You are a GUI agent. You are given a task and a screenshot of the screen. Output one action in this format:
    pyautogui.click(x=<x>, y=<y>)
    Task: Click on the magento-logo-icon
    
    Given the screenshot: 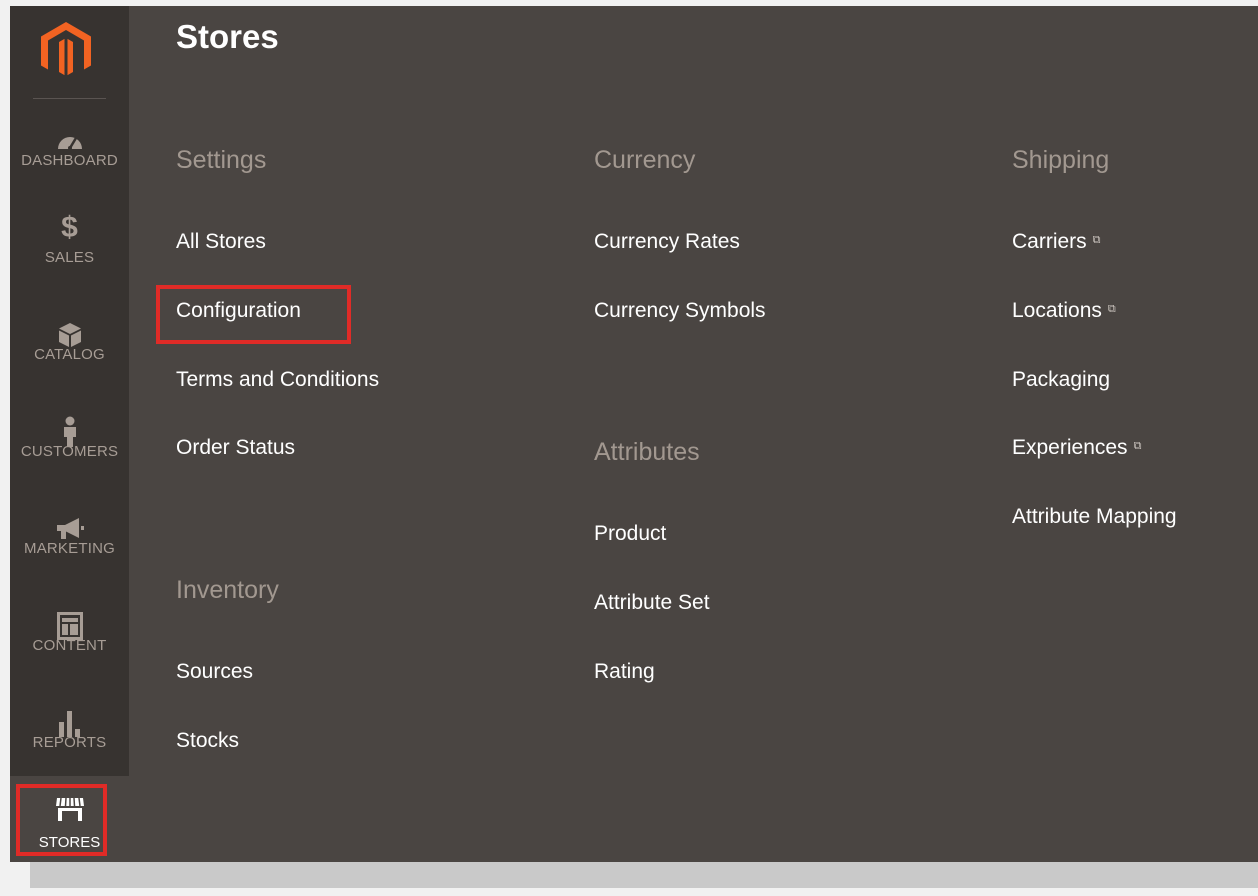 What is the action you would take?
    pyautogui.click(x=69, y=51)
    